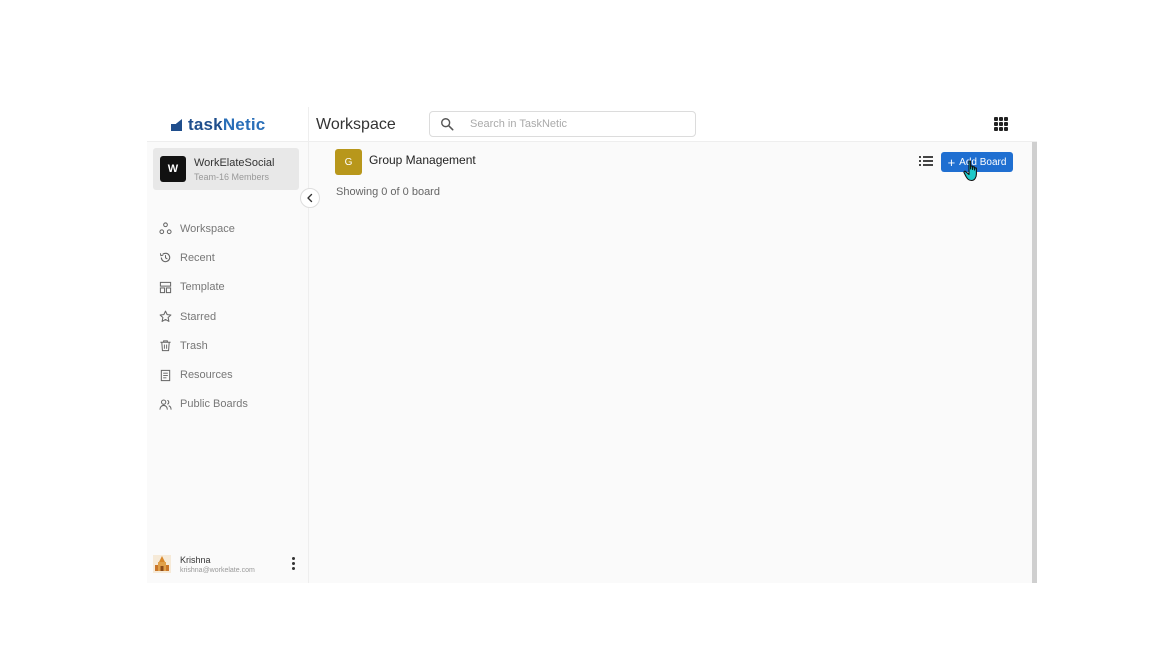  I want to click on user-info: Krishna krishna@workelate.com, so click(217, 564).